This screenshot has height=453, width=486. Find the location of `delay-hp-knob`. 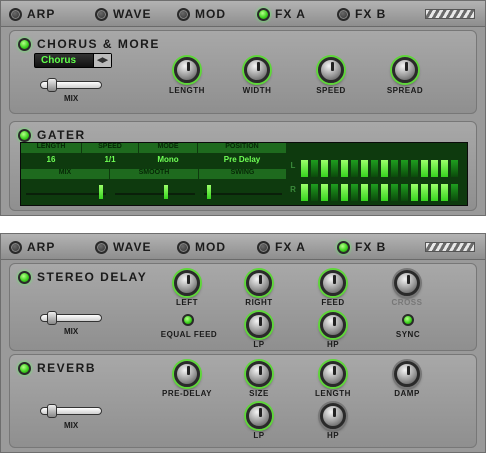

delay-hp-knob is located at coordinates (333, 325).